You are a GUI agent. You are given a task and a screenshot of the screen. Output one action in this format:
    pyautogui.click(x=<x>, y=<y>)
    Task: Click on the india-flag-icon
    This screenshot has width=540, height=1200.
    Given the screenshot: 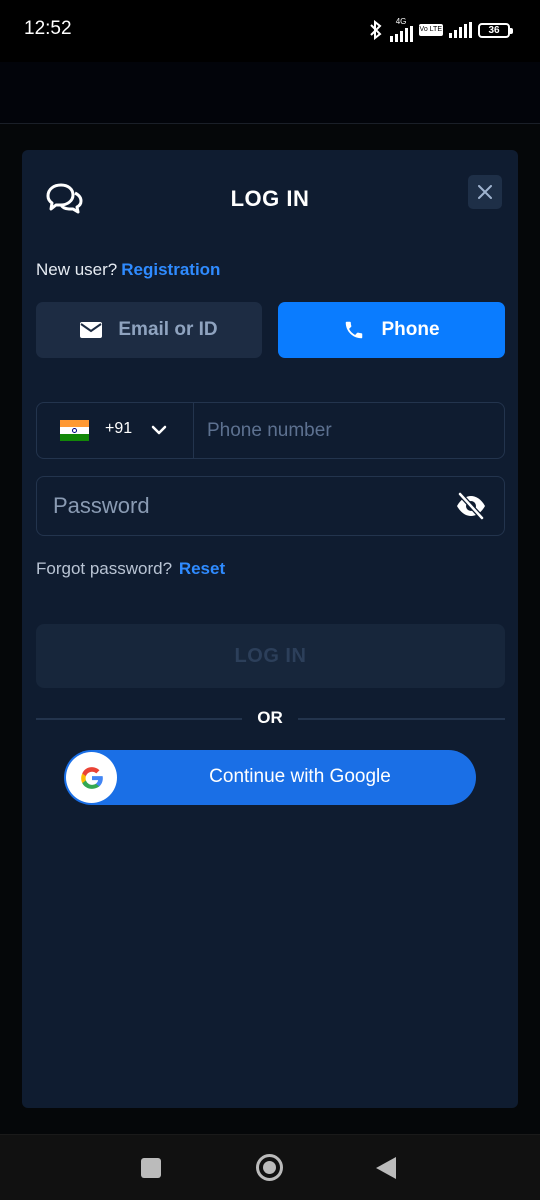 What is the action you would take?
    pyautogui.click(x=74, y=430)
    